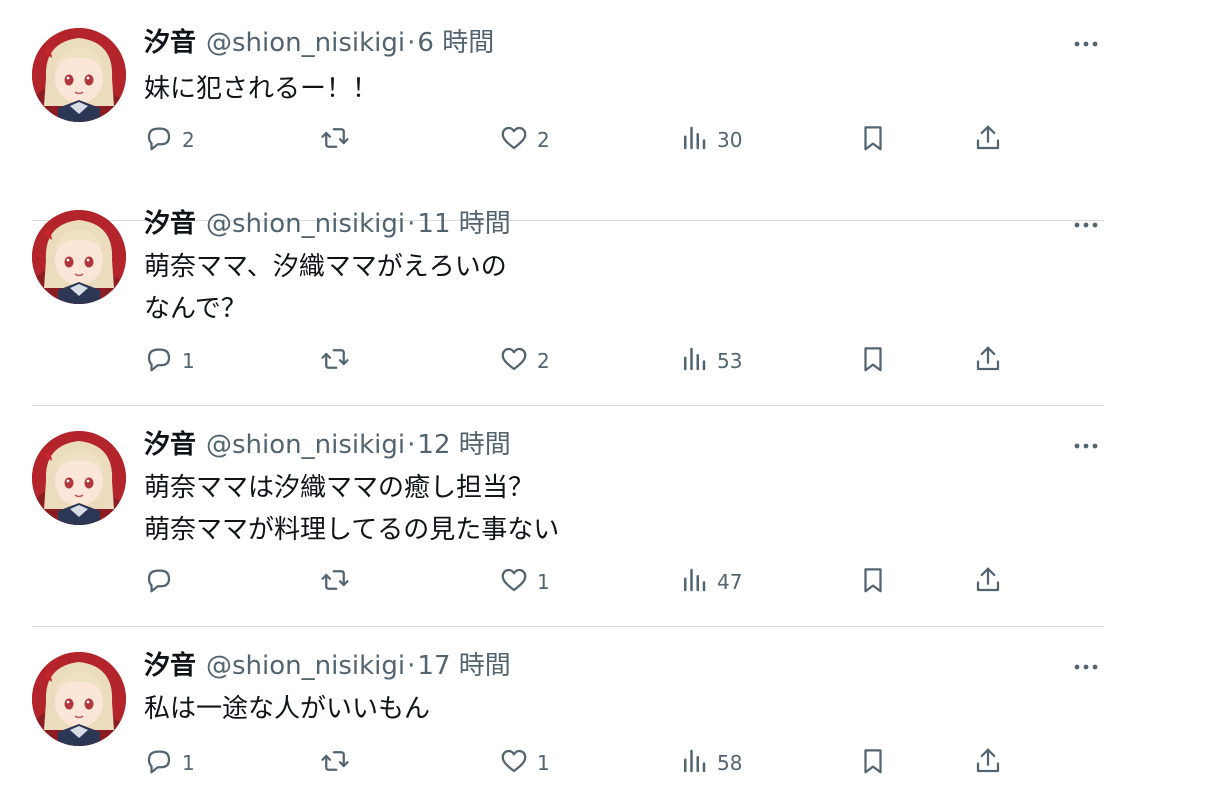 This screenshot has width=1220, height=800. What do you see at coordinates (710, 140) in the screenshot?
I see `views-button: 30` at bounding box center [710, 140].